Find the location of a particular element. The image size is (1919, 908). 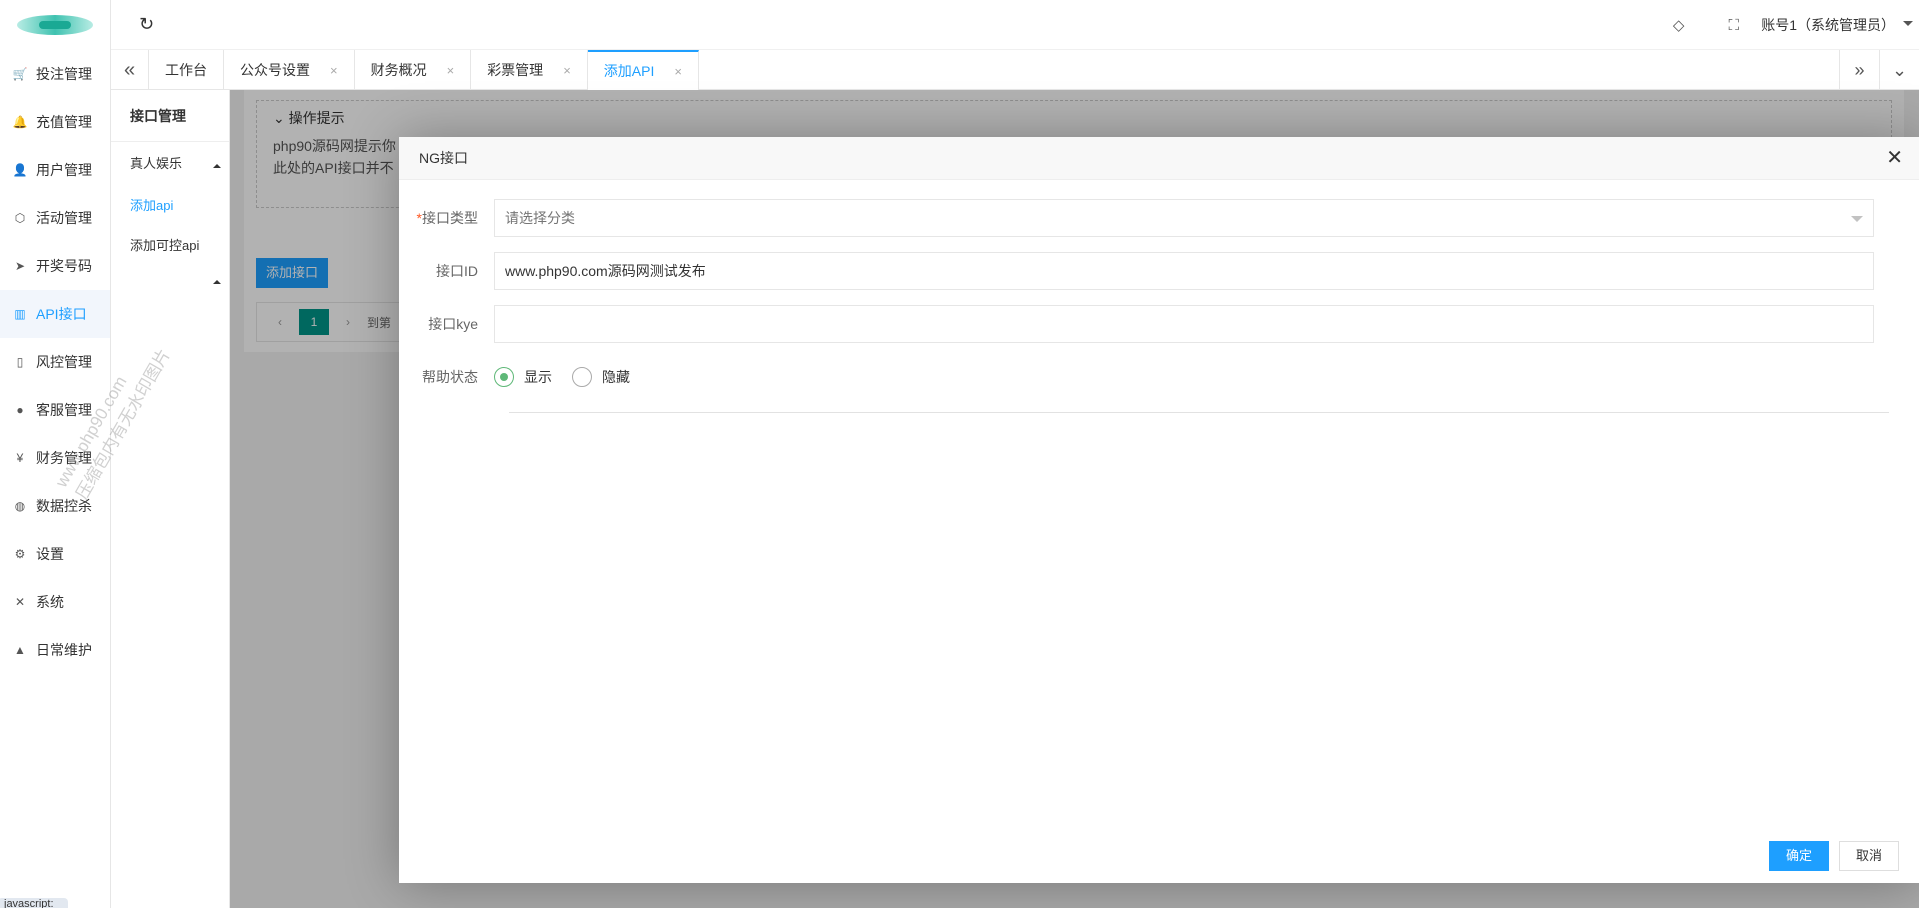

sidebar-item: ▲ 日常维护 is located at coordinates (55, 650).